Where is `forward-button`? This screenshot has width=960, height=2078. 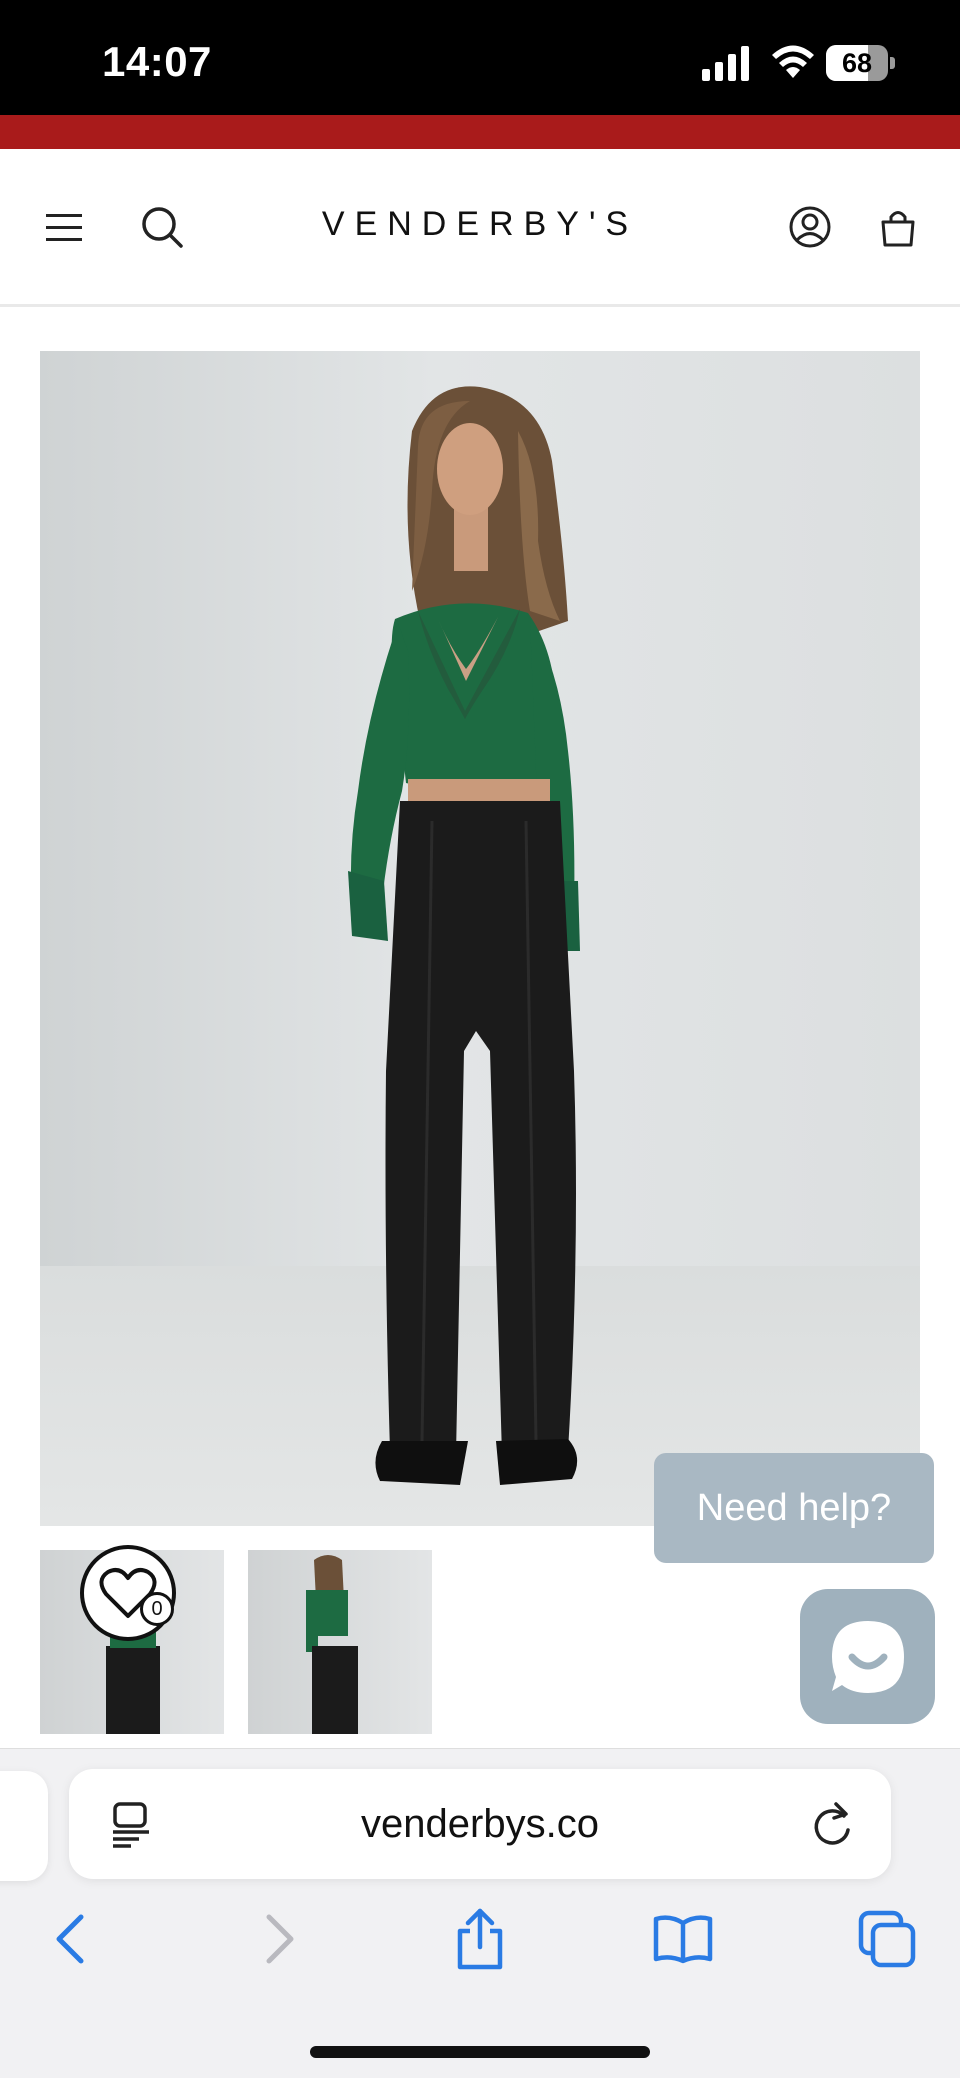
forward-button is located at coordinates (279, 1939).